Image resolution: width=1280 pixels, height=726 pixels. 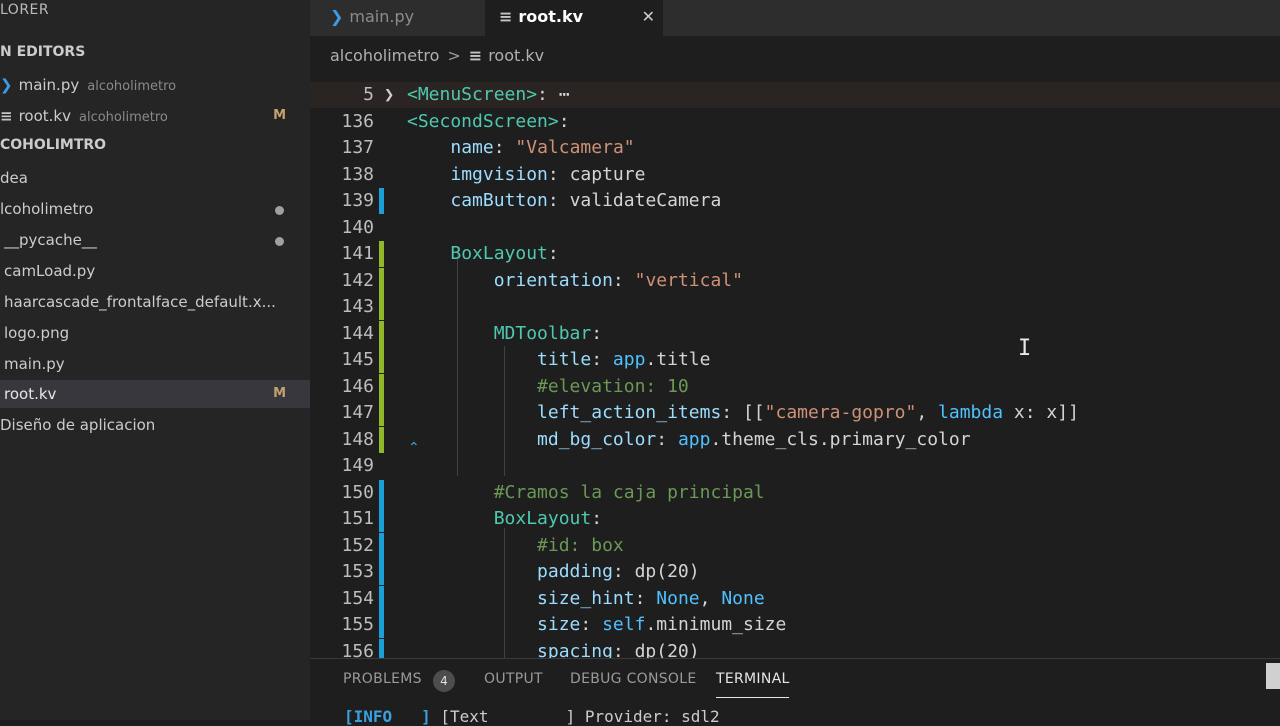 What do you see at coordinates (357, 333) in the screenshot?
I see `line-number: 144` at bounding box center [357, 333].